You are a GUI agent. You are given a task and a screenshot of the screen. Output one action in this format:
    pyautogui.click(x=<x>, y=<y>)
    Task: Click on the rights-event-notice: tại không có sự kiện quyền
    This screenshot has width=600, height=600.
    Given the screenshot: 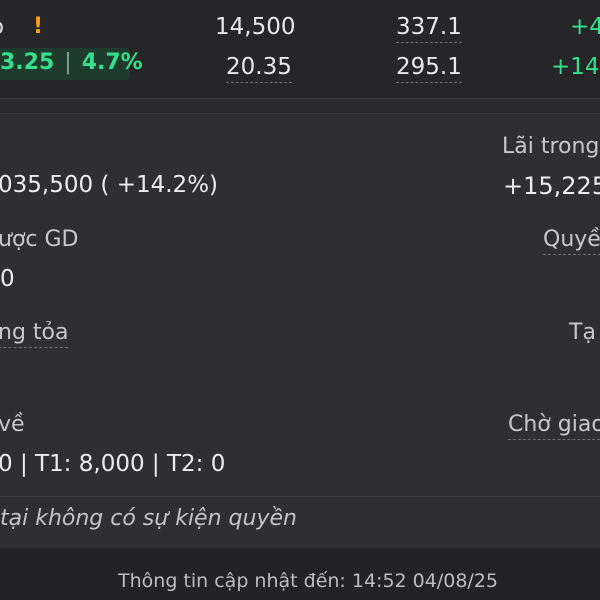 What is the action you would take?
    pyautogui.click(x=148, y=518)
    